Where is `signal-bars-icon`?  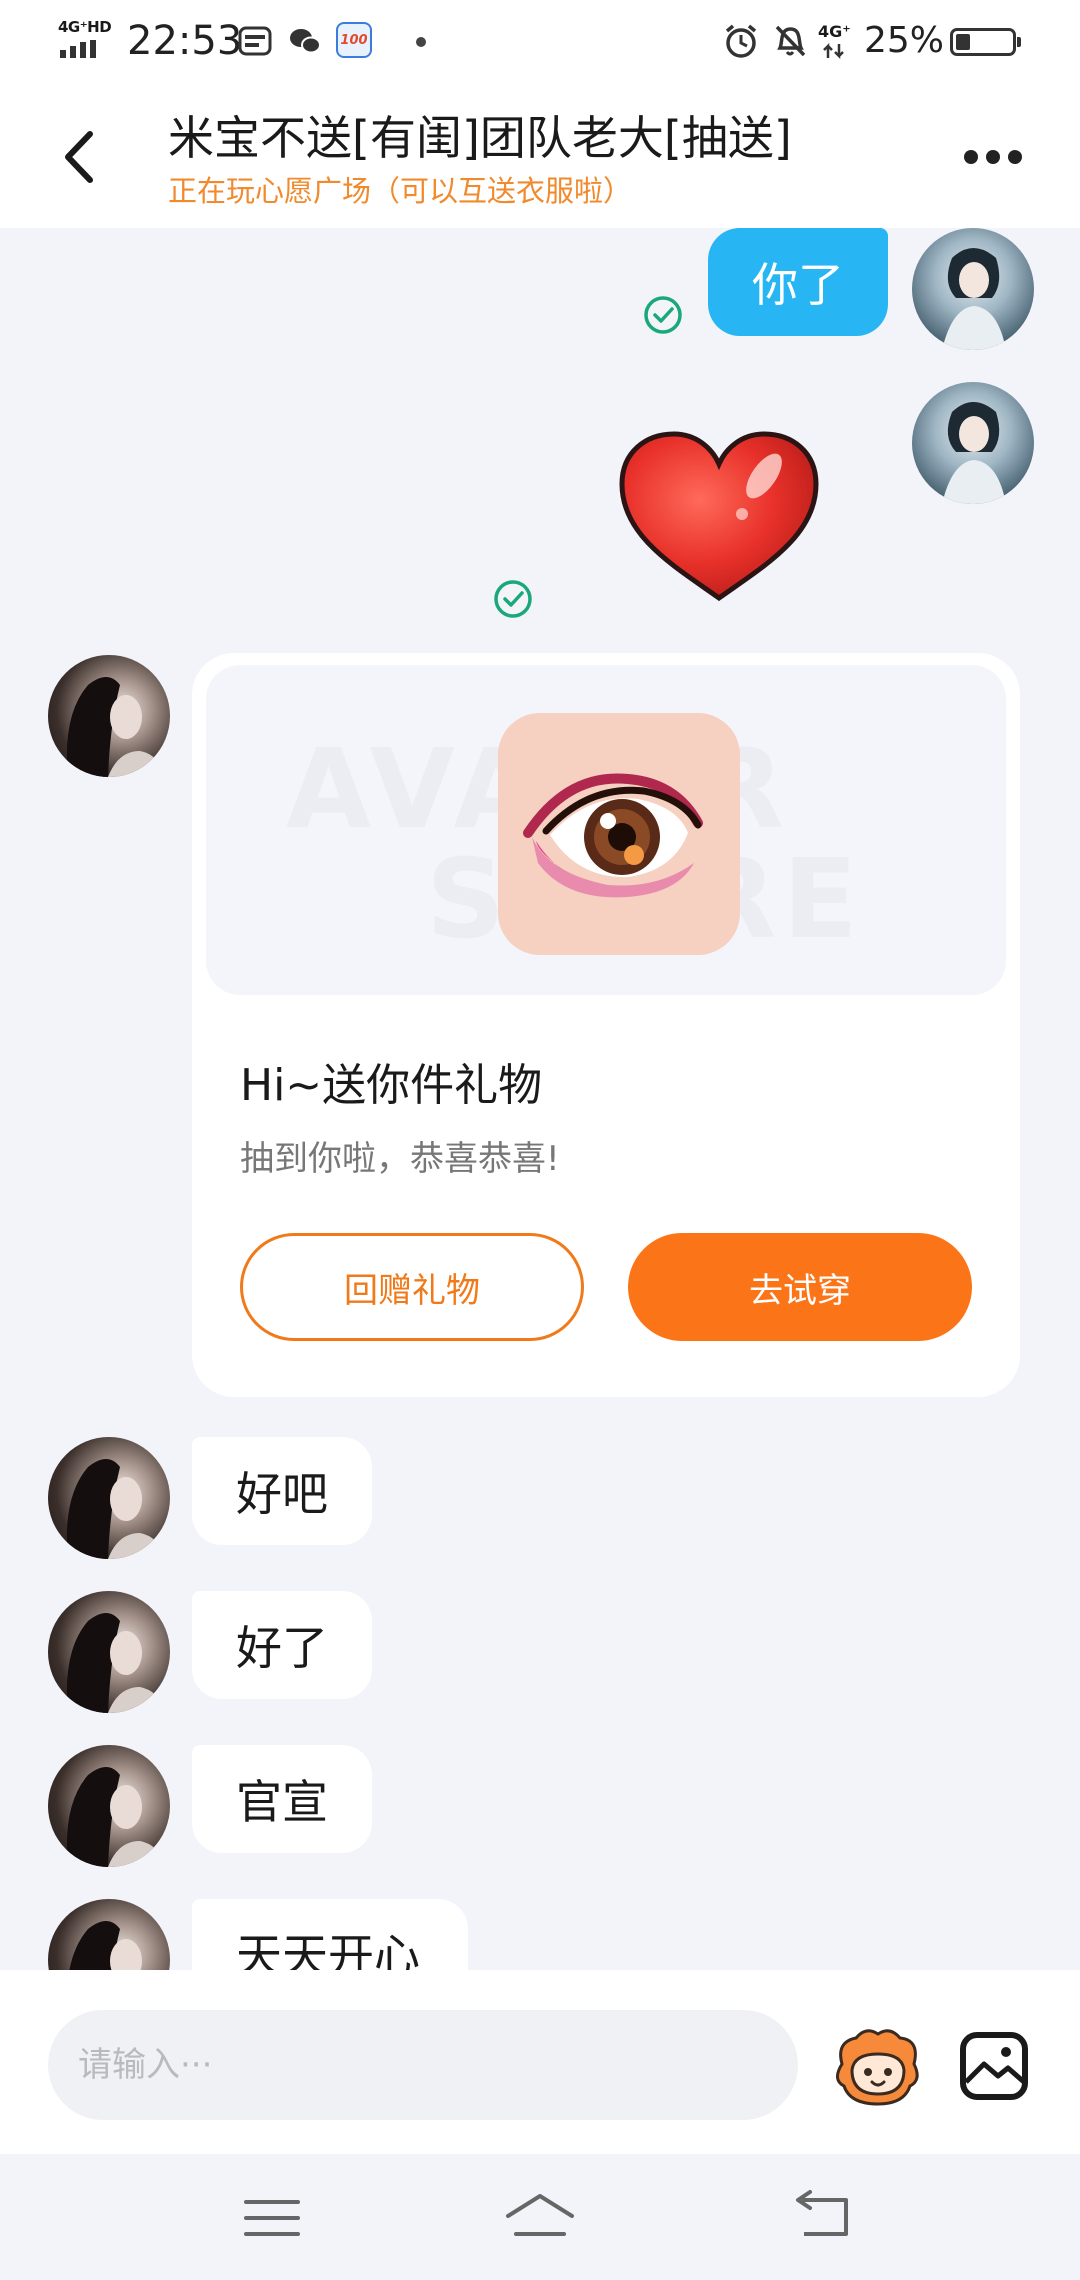 signal-bars-icon is located at coordinates (78, 49).